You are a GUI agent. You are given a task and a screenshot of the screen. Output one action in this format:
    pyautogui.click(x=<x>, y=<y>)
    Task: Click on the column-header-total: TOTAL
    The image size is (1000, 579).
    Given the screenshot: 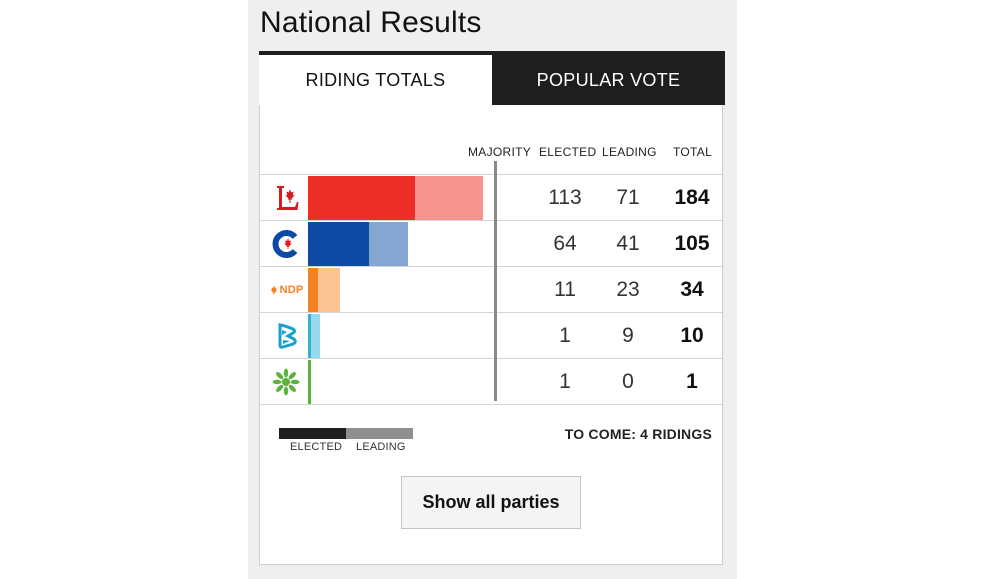 What is the action you would take?
    pyautogui.click(x=693, y=152)
    